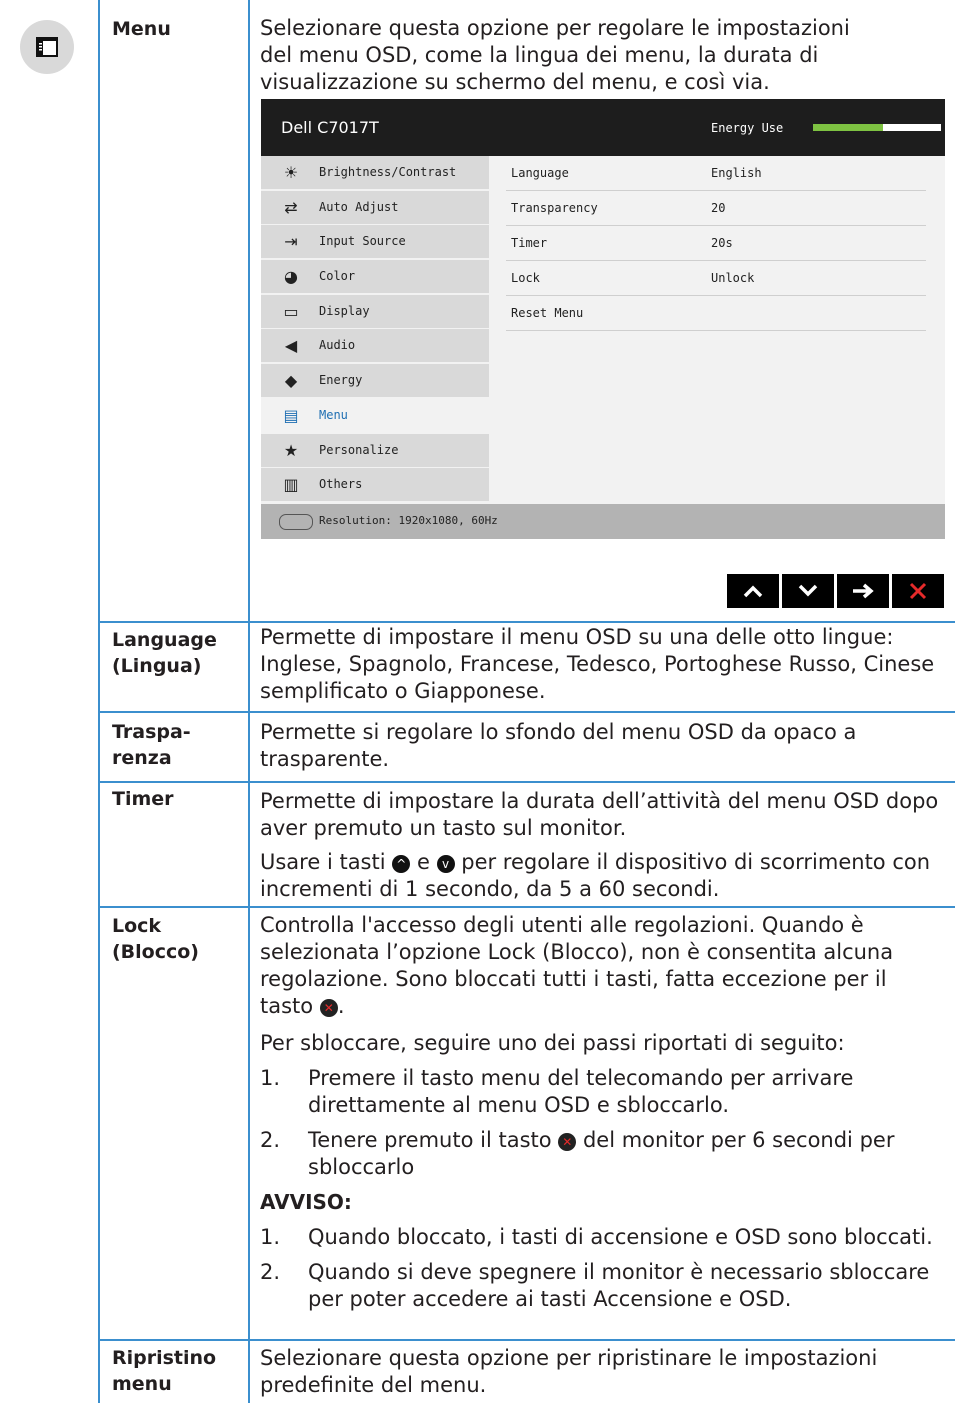 Image resolution: width=955 pixels, height=1403 pixels. Describe the element at coordinates (47, 47) in the screenshot. I see `menu-window-icon` at that location.